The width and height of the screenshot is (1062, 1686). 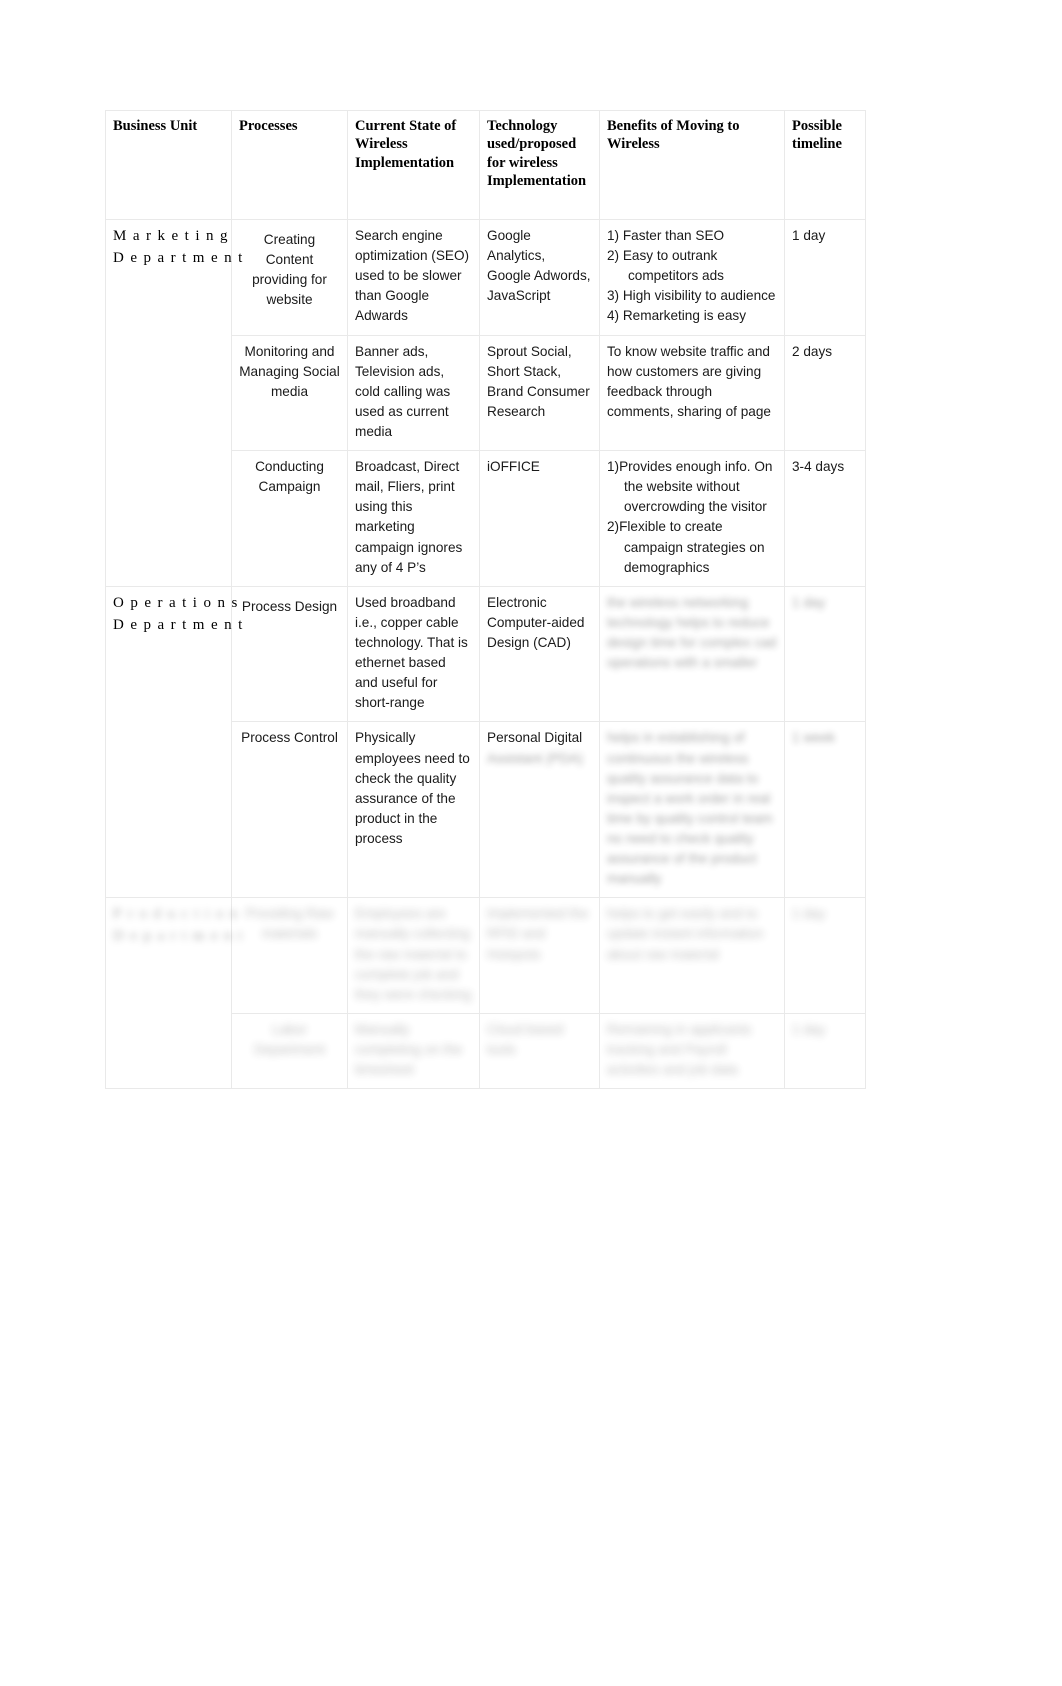 I want to click on column-header-processes: Processes, so click(x=289, y=165).